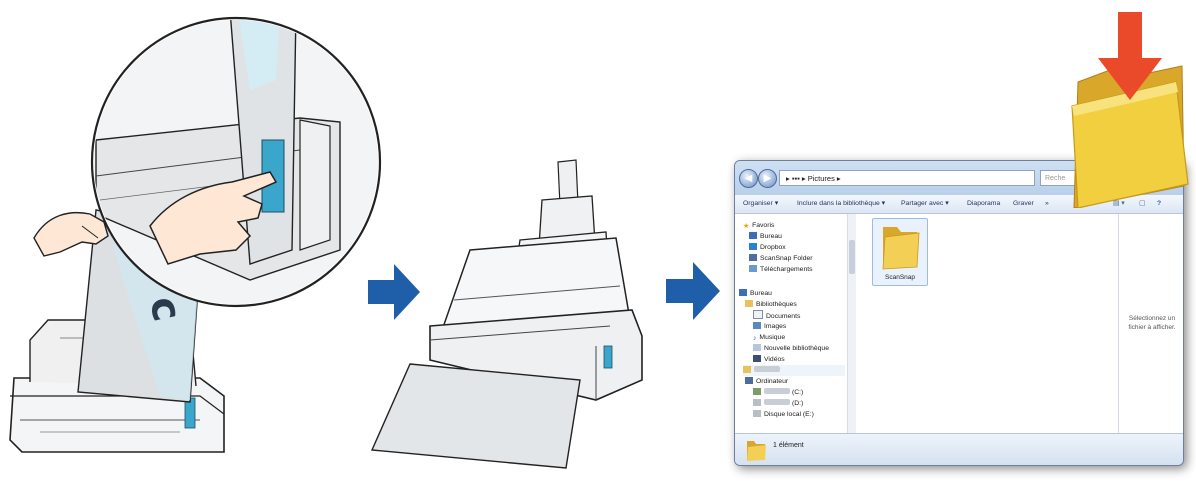 The height and width of the screenshot is (492, 1196). What do you see at coordinates (1130, 110) in the screenshot?
I see `save-to-folder-icon` at bounding box center [1130, 110].